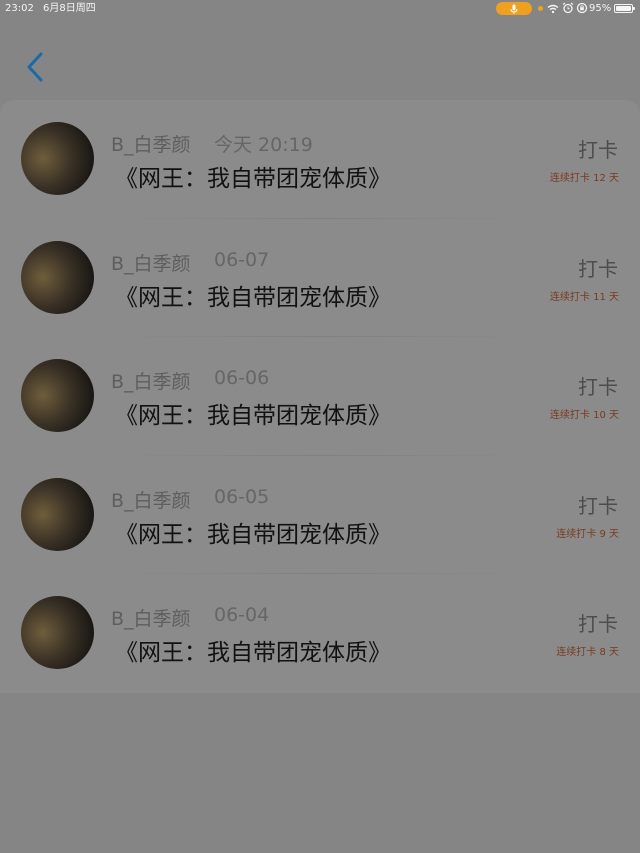  I want to click on list-item: B_白季颜 06-04 《网王：我自带团宠体质》 打卡 连续打卡 8 天, so click(320, 633).